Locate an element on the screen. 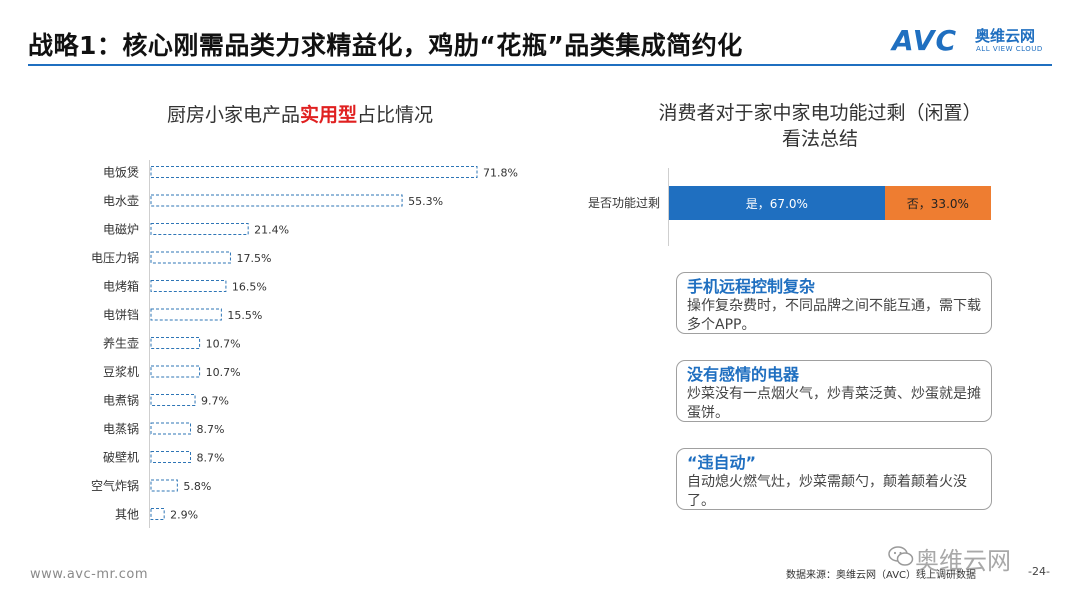 The width and height of the screenshot is (1080, 608). bar-category-label: 电煮锅 is located at coordinates (121, 400).